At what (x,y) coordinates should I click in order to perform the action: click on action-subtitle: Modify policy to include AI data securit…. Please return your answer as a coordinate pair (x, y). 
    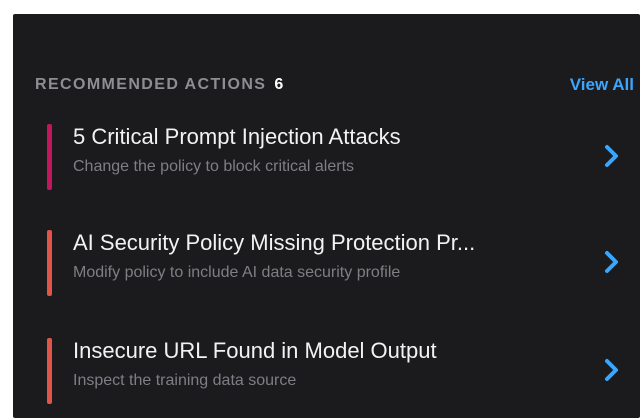
    Looking at the image, I should click on (237, 272).